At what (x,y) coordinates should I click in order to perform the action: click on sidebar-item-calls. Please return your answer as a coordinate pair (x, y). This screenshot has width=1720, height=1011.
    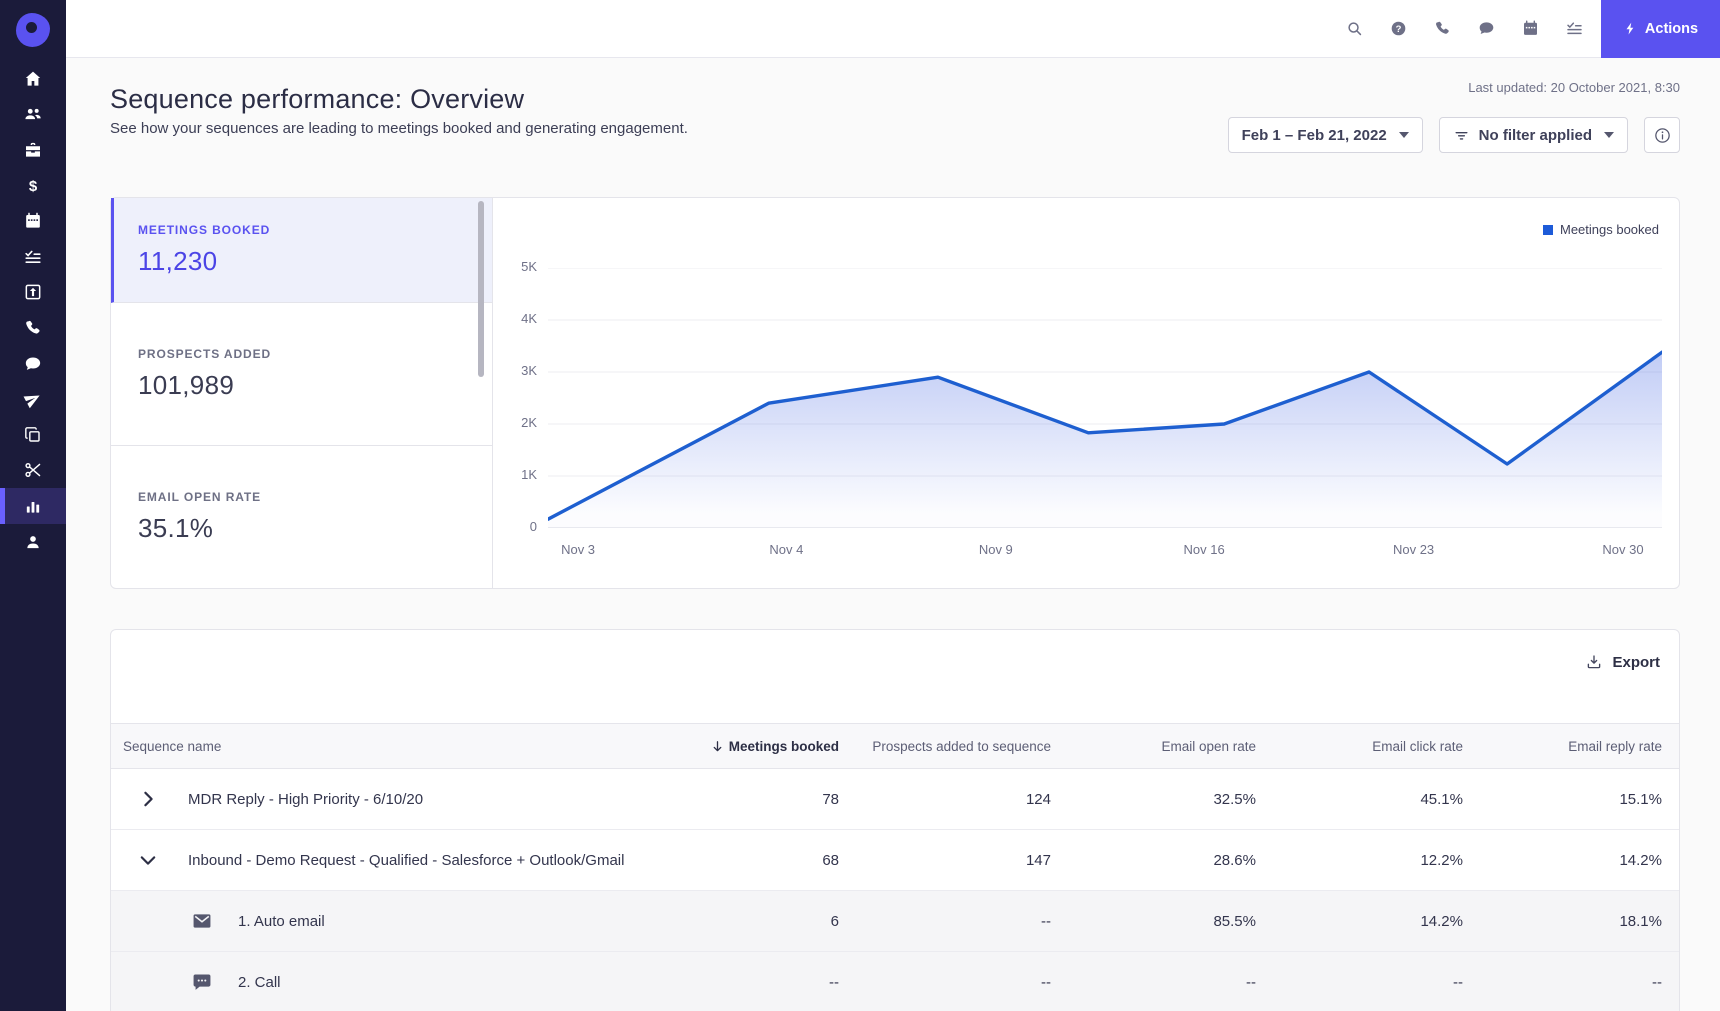
    Looking at the image, I should click on (33, 328).